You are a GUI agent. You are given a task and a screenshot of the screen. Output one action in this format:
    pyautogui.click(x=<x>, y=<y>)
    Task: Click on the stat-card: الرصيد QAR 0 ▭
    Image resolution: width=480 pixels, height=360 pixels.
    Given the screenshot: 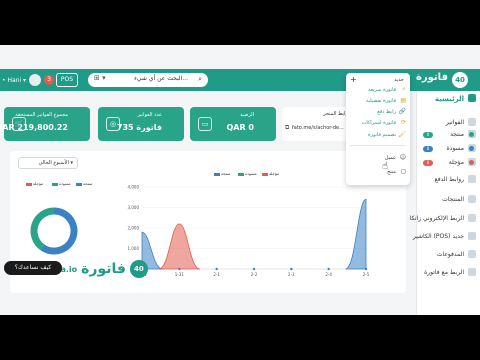 What is the action you would take?
    pyautogui.click(x=233, y=124)
    